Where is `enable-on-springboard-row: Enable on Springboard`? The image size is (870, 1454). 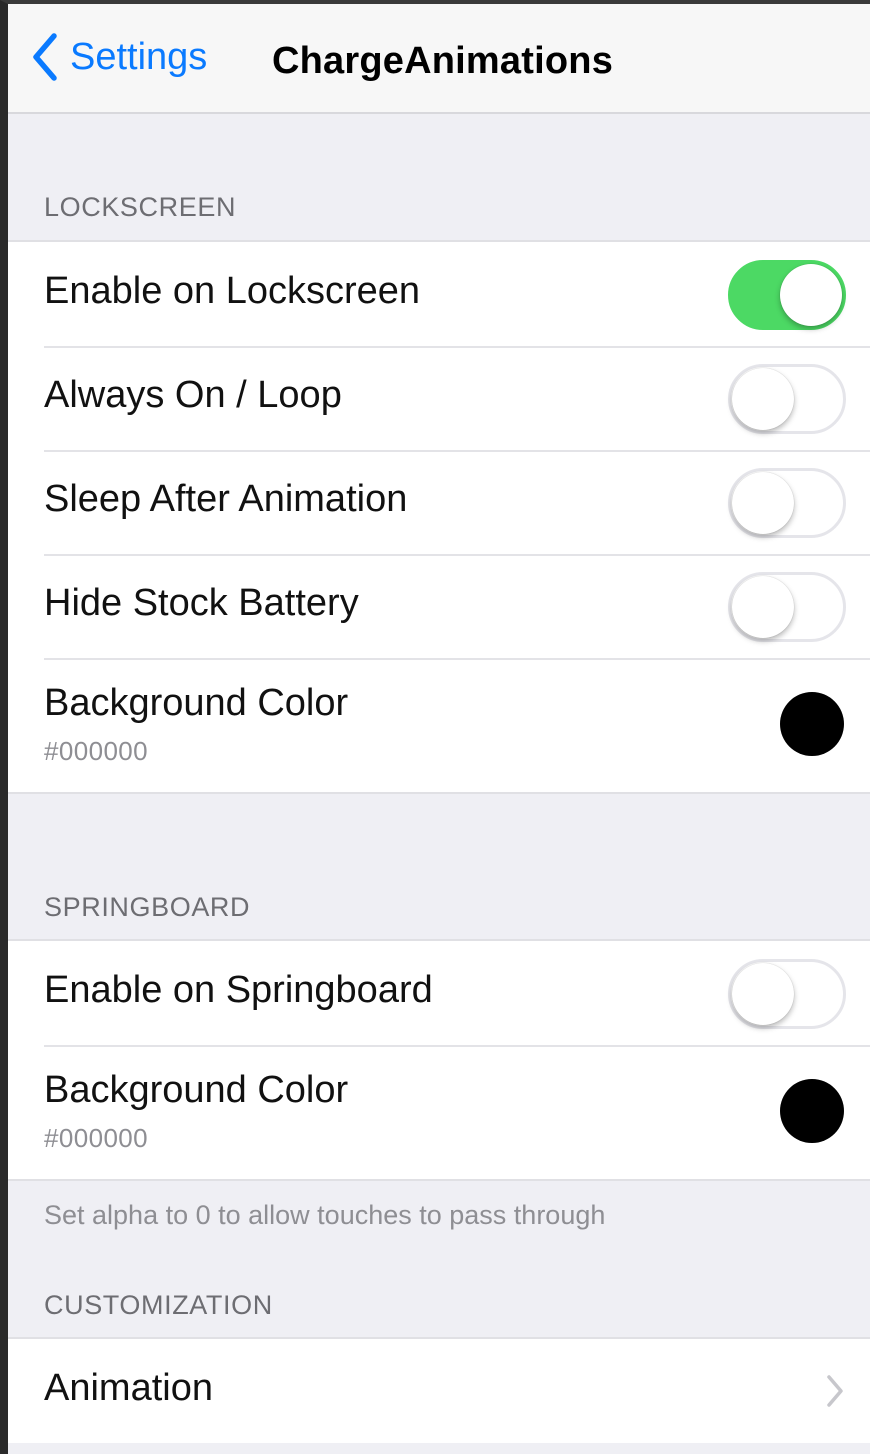 enable-on-springboard-row: Enable on Springboard is located at coordinates (439, 993).